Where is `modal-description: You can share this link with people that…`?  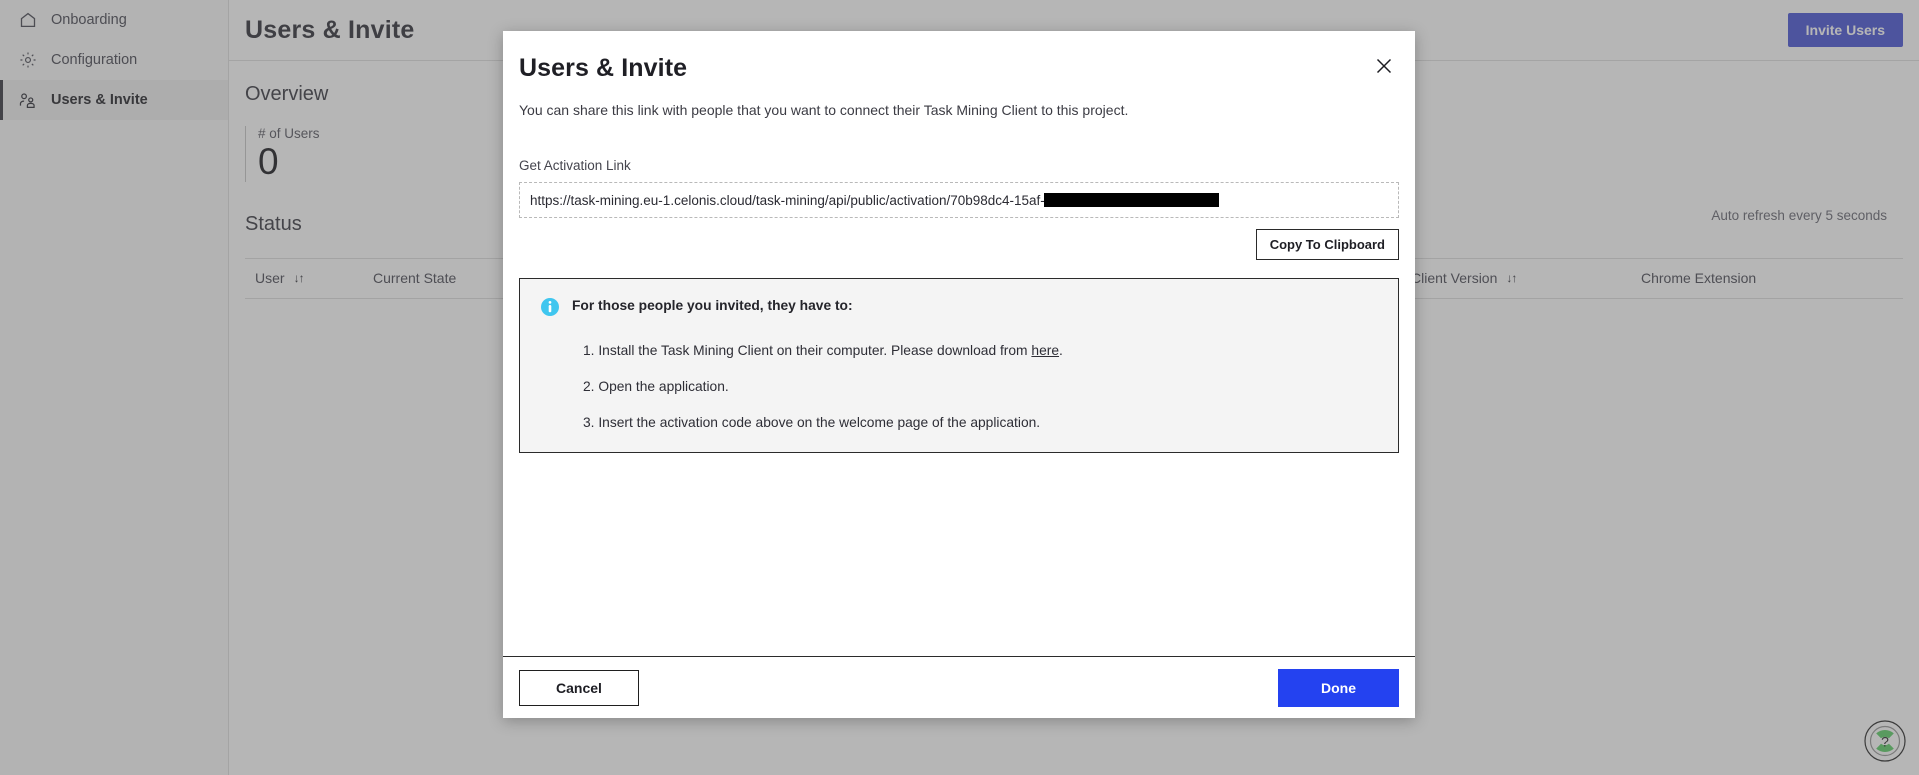 modal-description: You can share this link with people that… is located at coordinates (824, 110).